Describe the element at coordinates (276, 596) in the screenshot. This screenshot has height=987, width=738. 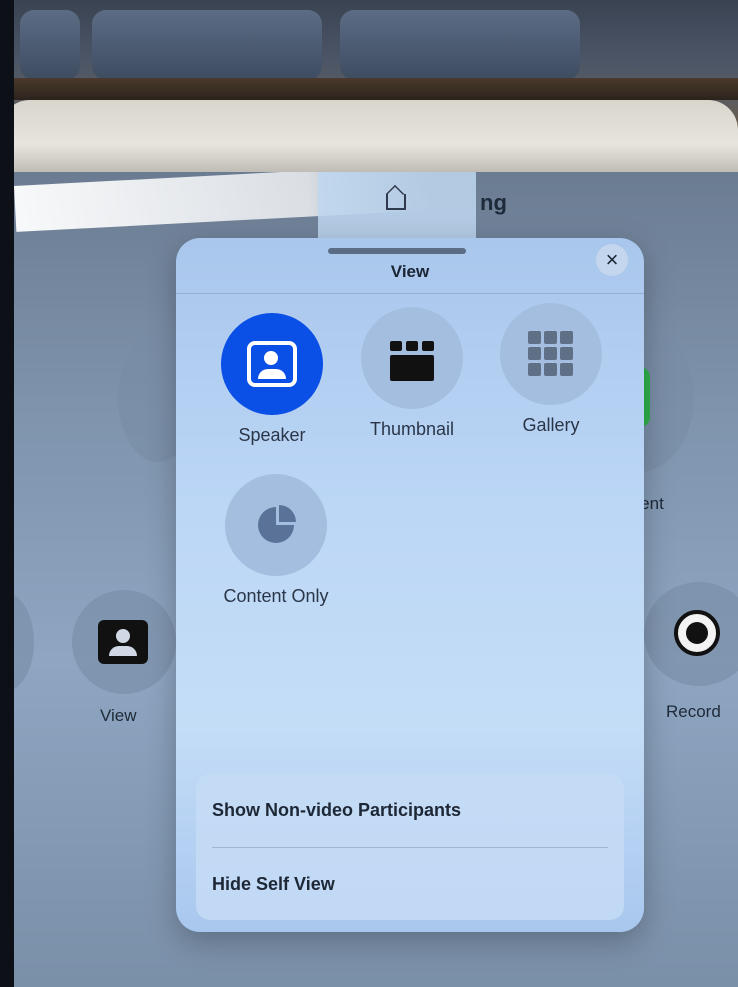
I see `content-only-label: Content Only` at that location.